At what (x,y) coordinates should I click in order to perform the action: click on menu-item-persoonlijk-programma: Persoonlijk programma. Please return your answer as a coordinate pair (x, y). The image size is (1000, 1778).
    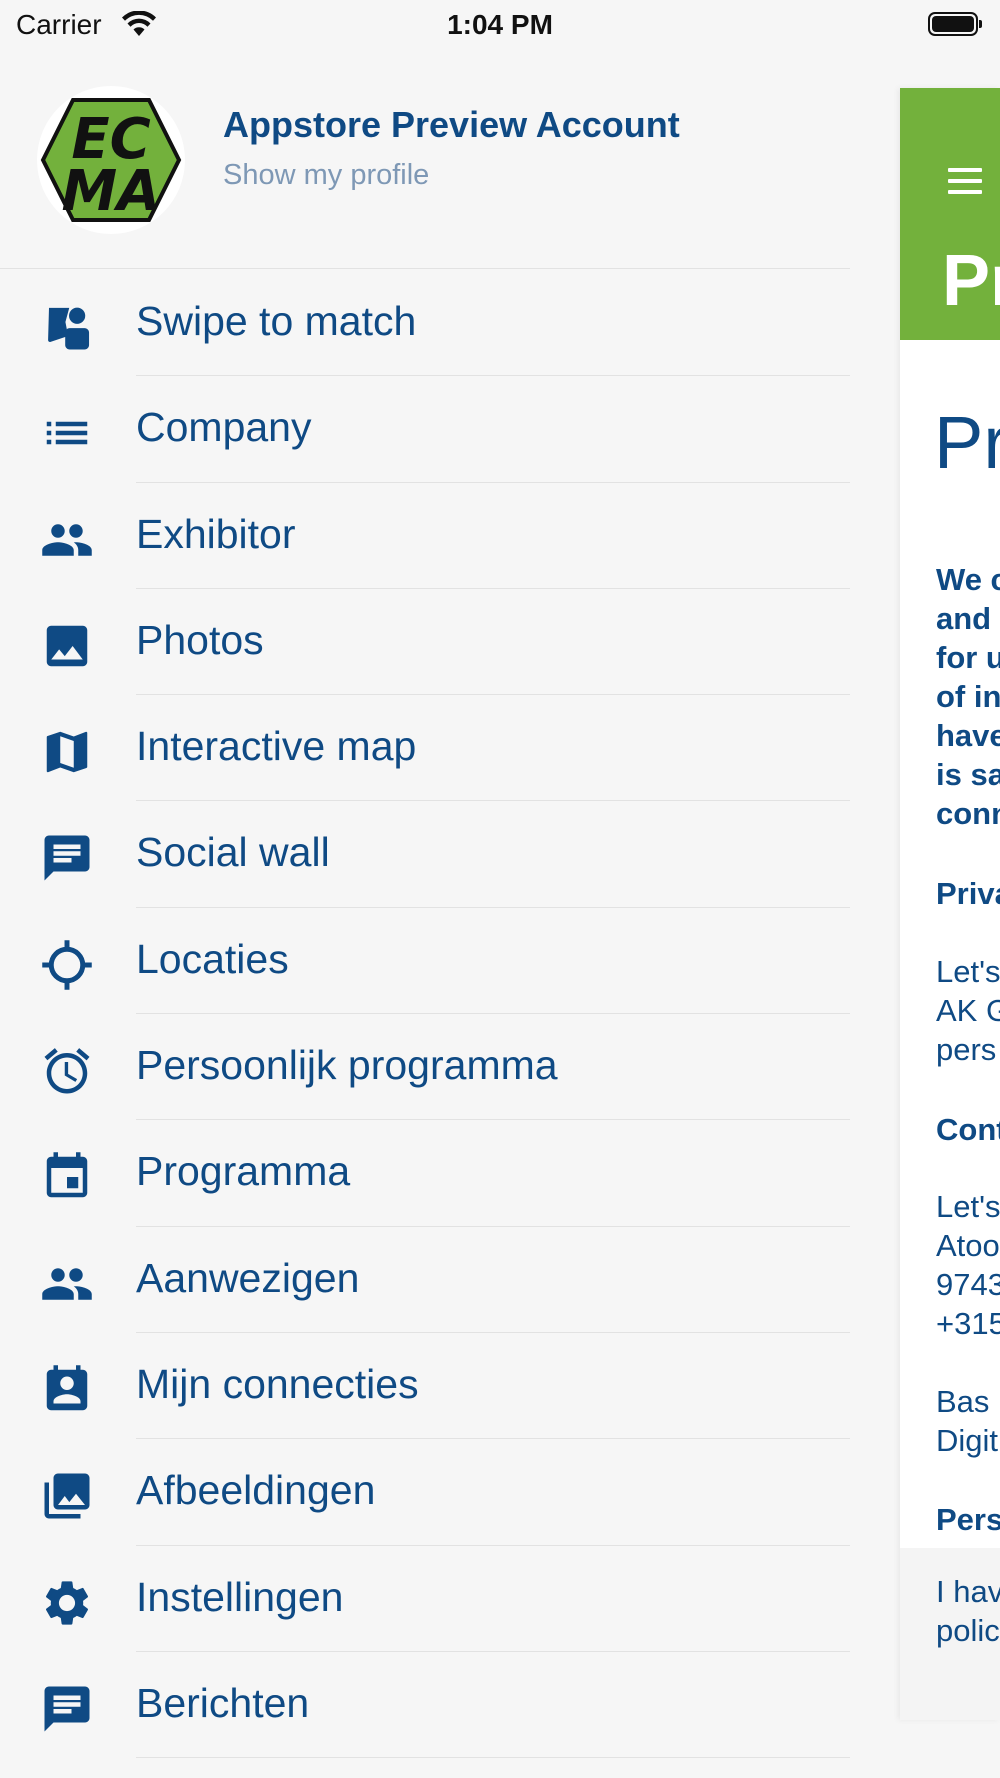
    Looking at the image, I should click on (425, 1067).